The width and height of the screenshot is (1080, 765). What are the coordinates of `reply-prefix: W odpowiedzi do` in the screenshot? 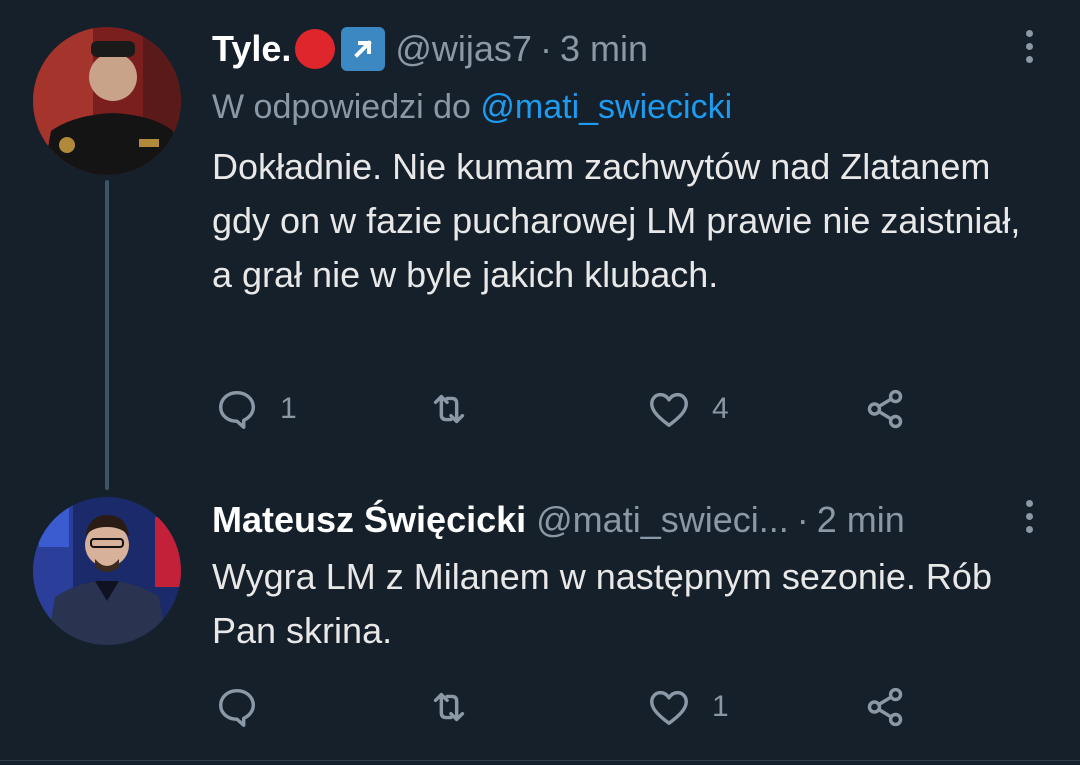 It's located at (341, 107).